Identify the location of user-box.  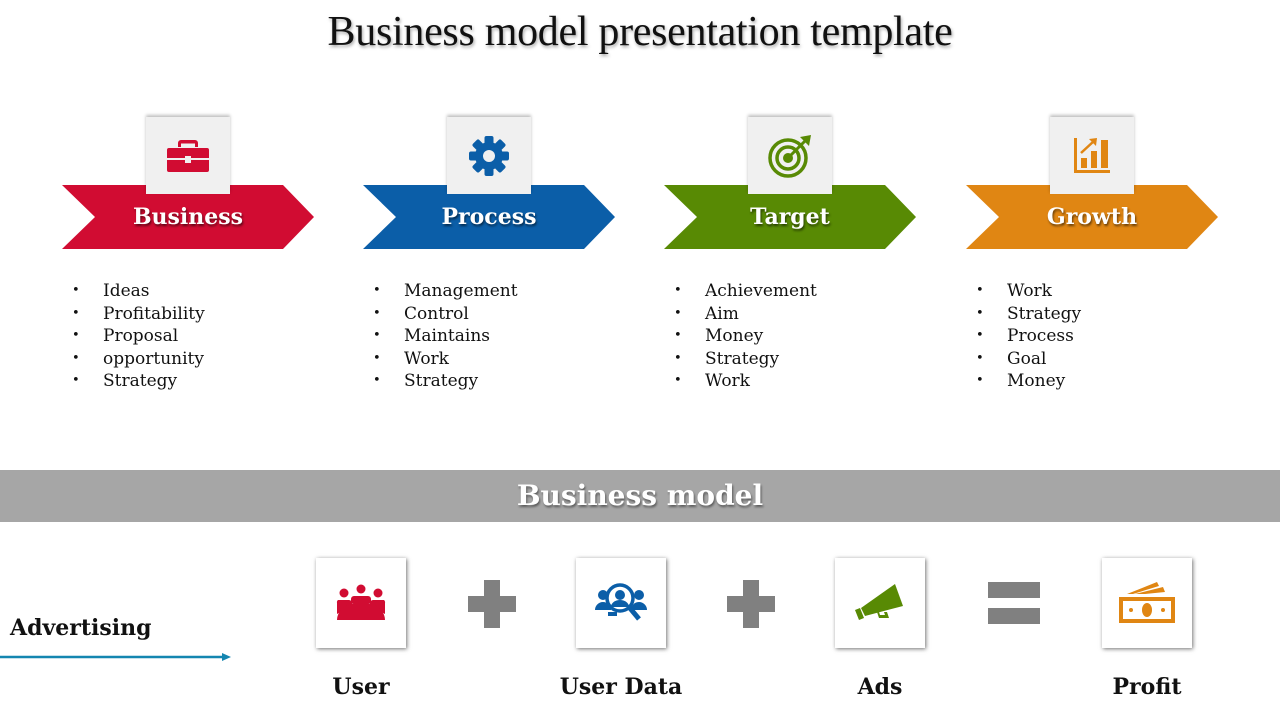
(361, 603).